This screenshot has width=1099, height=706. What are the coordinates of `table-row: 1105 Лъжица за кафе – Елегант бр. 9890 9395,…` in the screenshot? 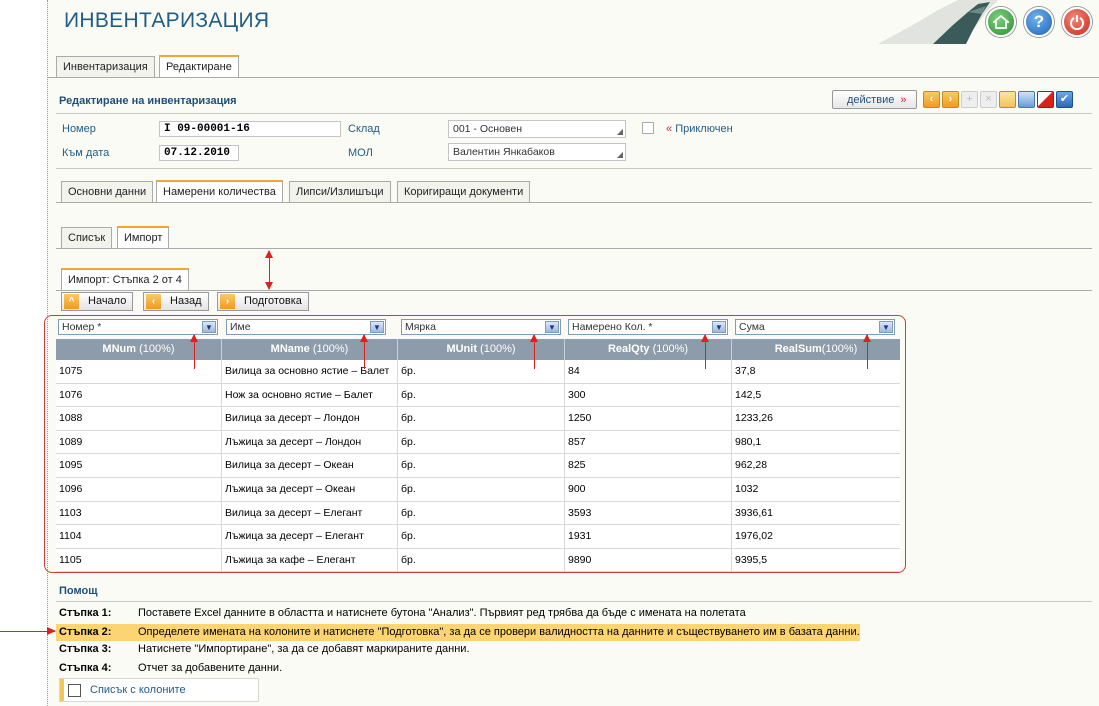 It's located at (478, 560).